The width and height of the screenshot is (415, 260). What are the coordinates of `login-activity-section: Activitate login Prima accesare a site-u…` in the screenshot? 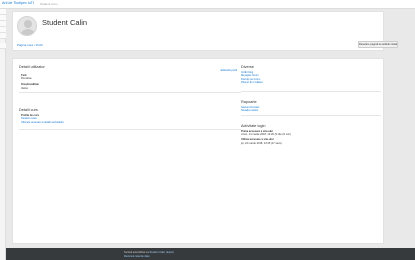 It's located at (311, 136).